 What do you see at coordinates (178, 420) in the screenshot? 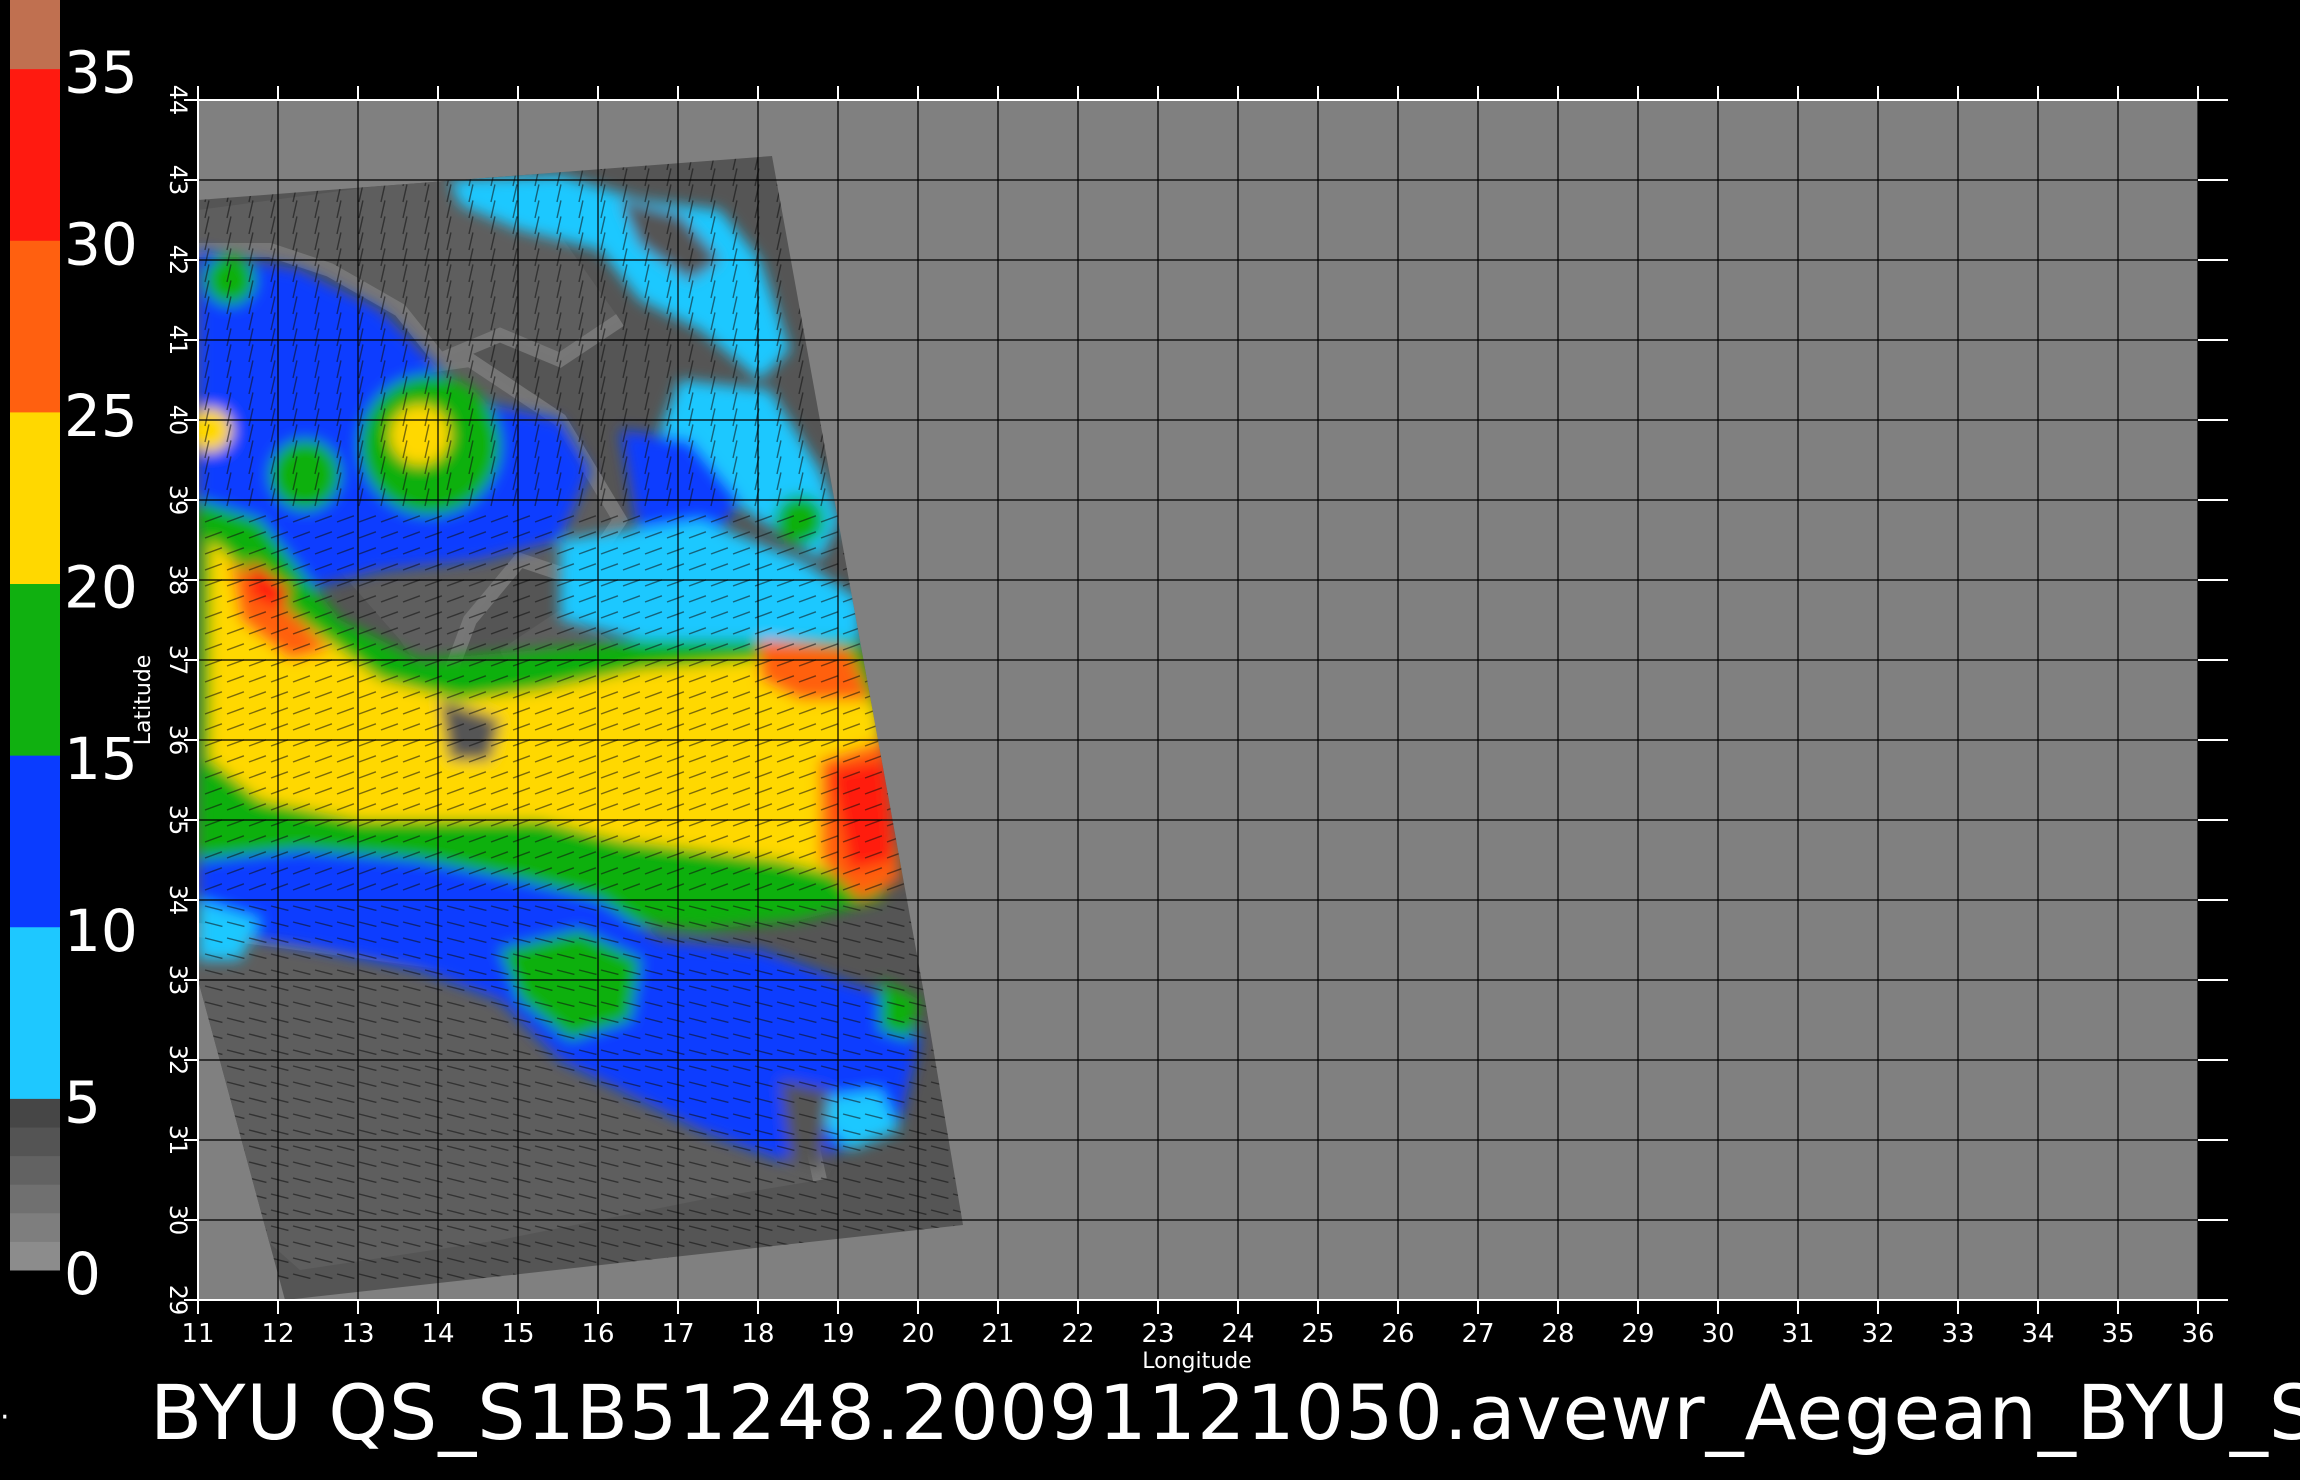
I see `latitude-tick-label: 40` at bounding box center [178, 420].